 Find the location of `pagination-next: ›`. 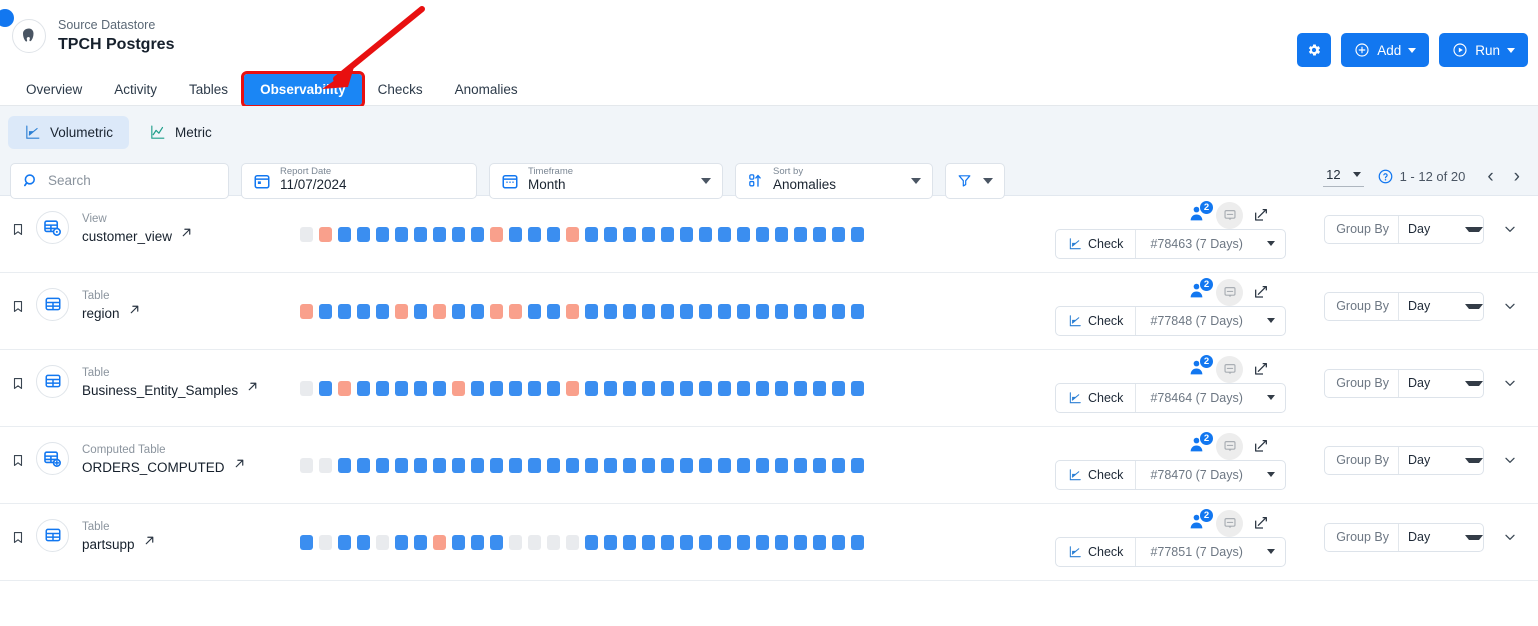

pagination-next: › is located at coordinates (1517, 176).